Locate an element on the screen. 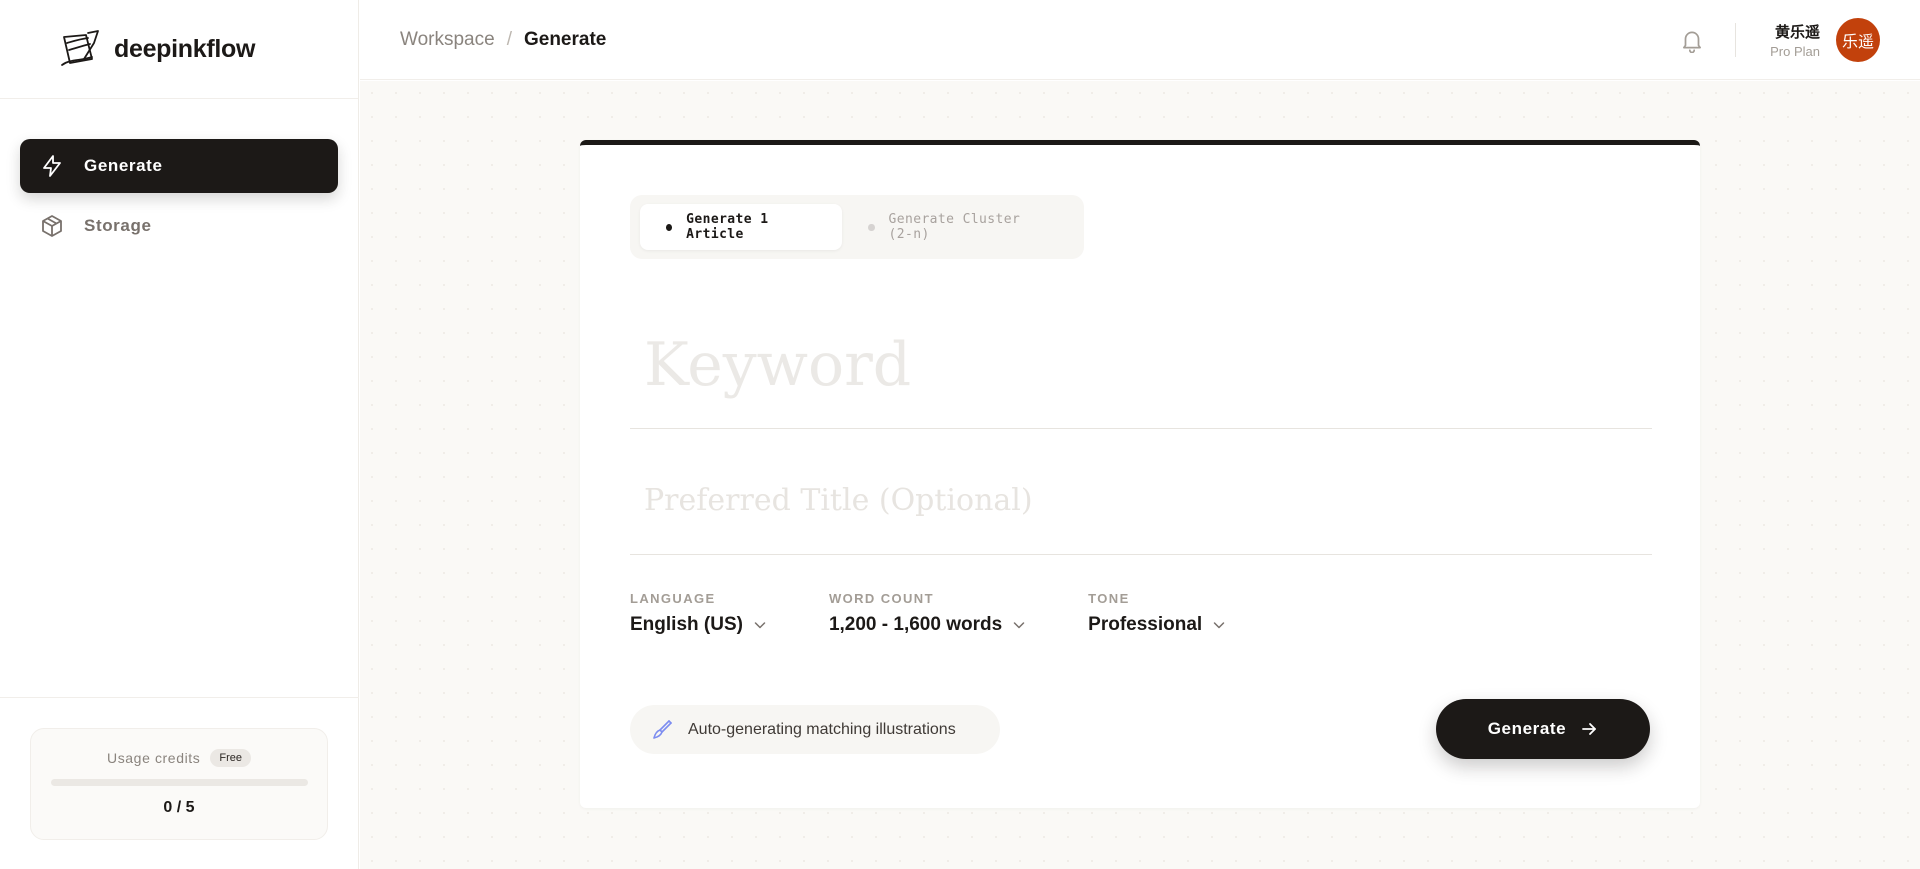 The image size is (1920, 869). language-option: LANGUAGE English (US) is located at coordinates (698, 613).